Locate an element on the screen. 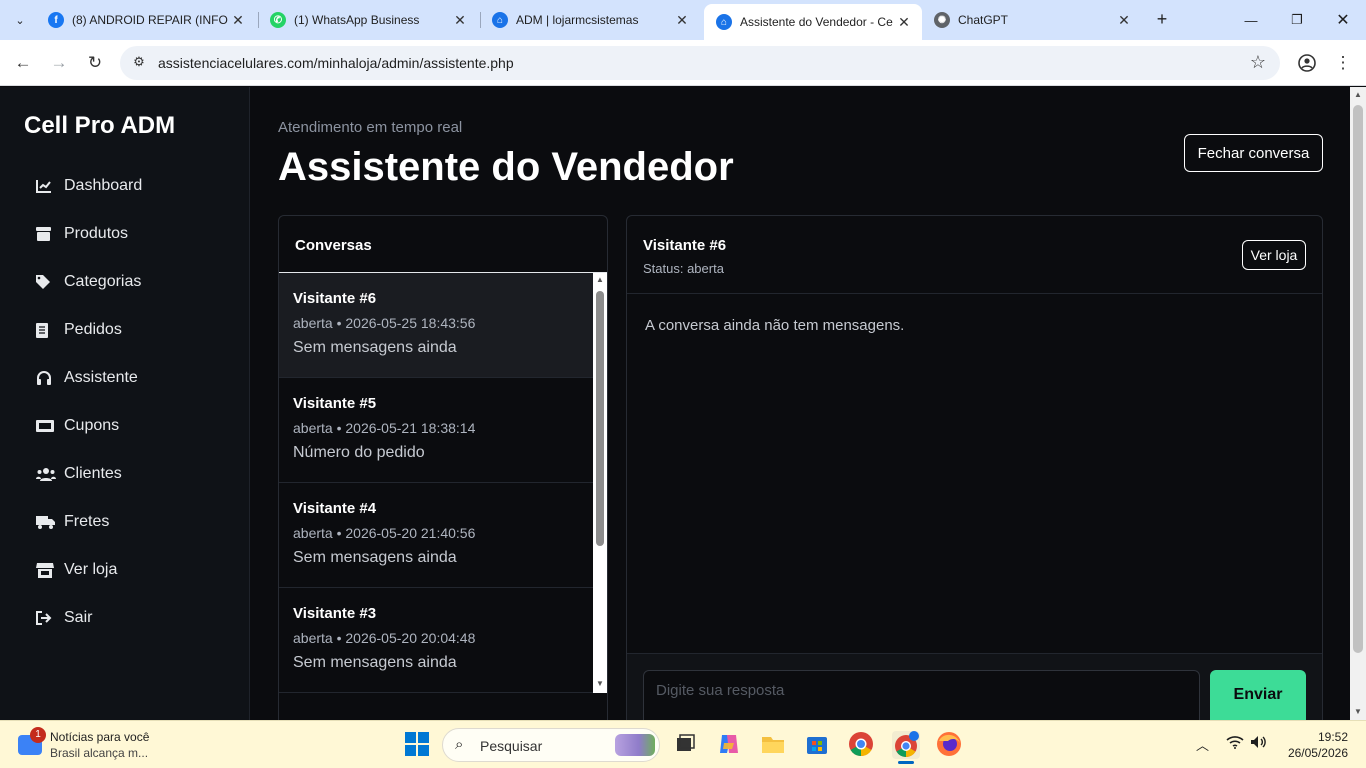 The width and height of the screenshot is (1366, 768). chat-status: Status: aberta is located at coordinates (683, 268).